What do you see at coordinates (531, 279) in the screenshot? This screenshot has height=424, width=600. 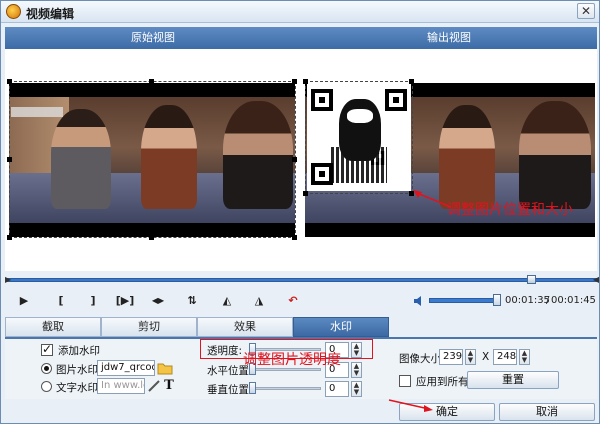 I see `seek-thumb` at bounding box center [531, 279].